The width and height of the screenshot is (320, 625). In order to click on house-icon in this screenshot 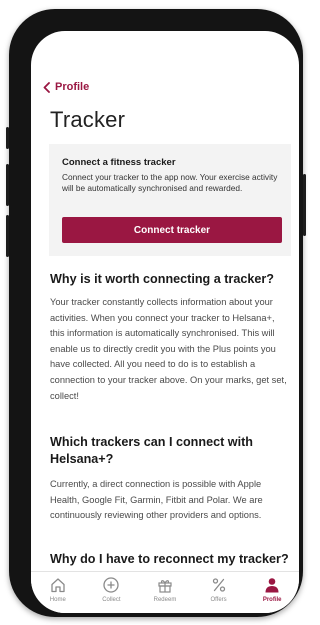, I will do `click(58, 585)`.